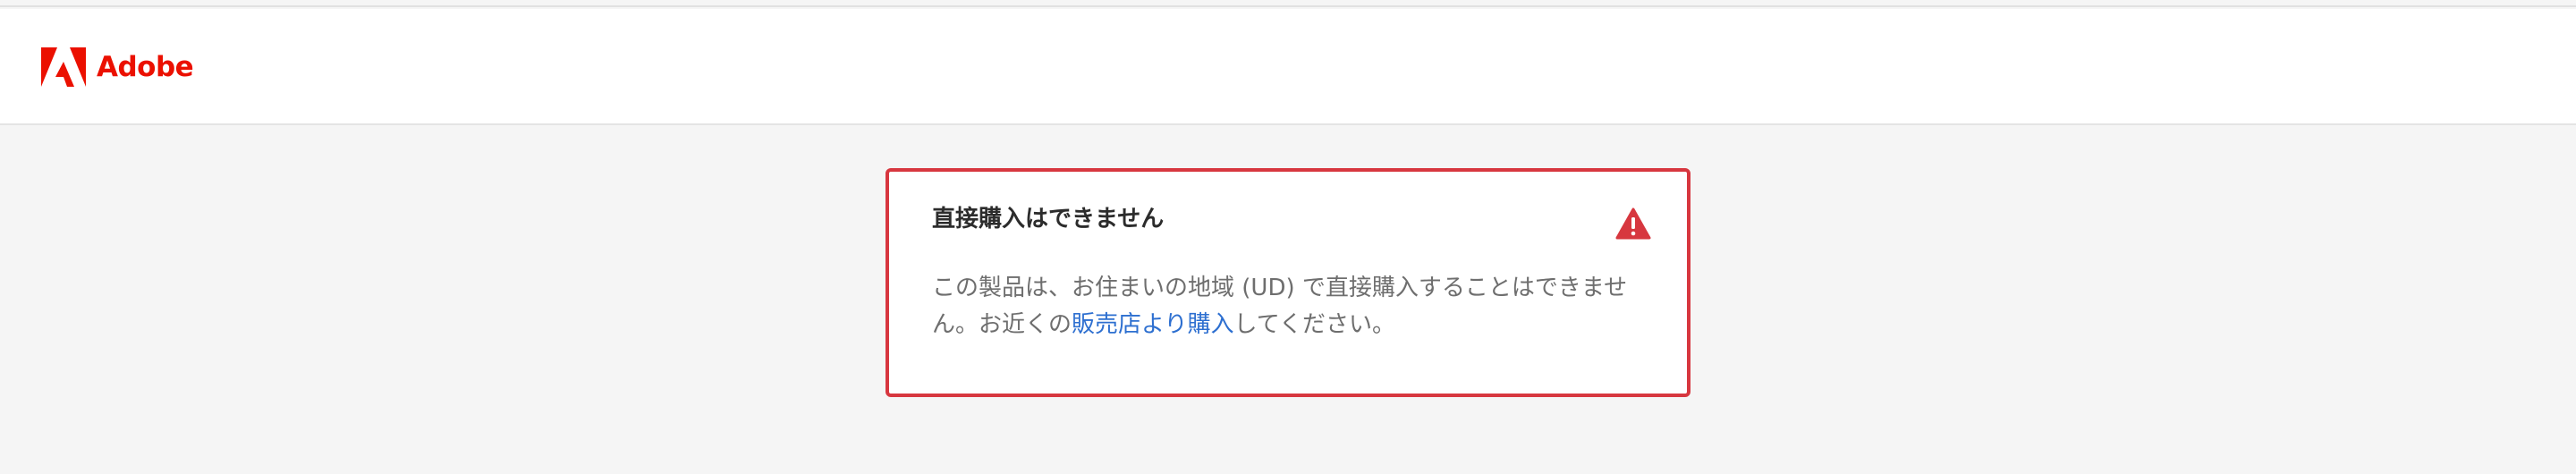  I want to click on adobe-logo-link: Adobe, so click(117, 67).